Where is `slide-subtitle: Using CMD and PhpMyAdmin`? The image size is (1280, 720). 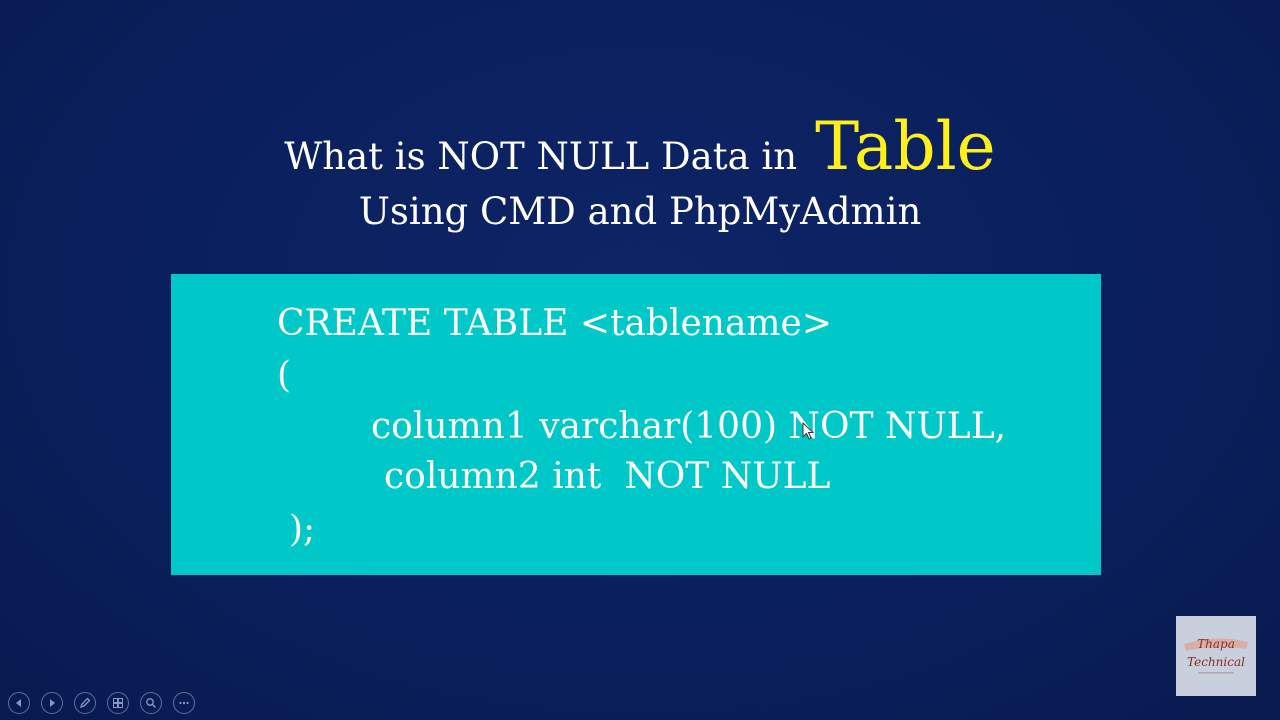
slide-subtitle: Using CMD and PhpMyAdmin is located at coordinates (640, 211).